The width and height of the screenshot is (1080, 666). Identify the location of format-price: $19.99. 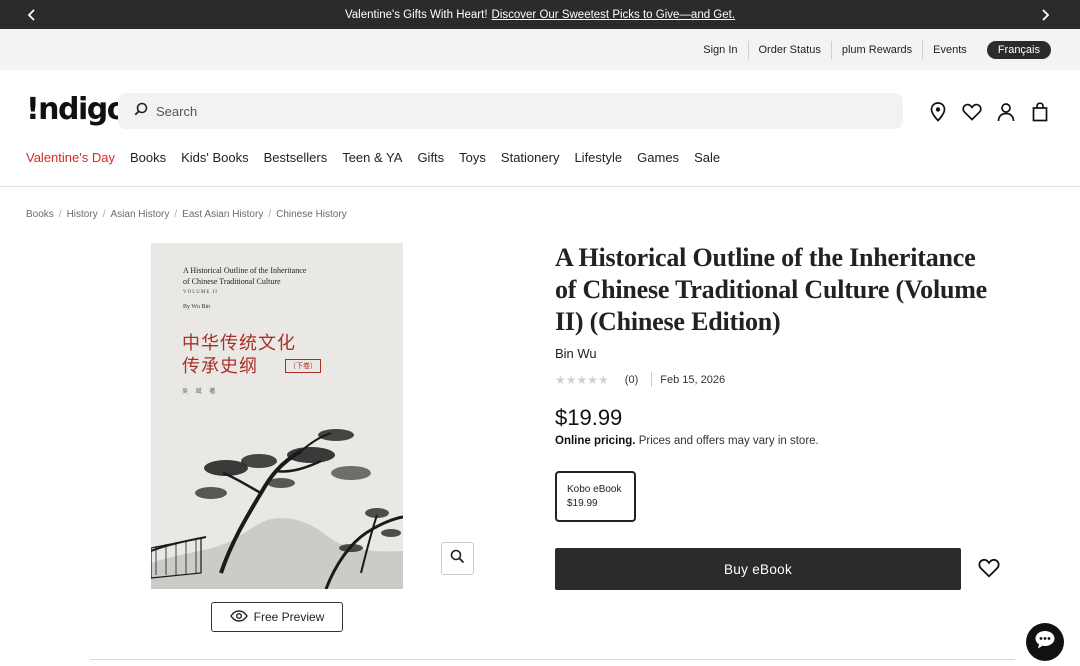
(582, 503).